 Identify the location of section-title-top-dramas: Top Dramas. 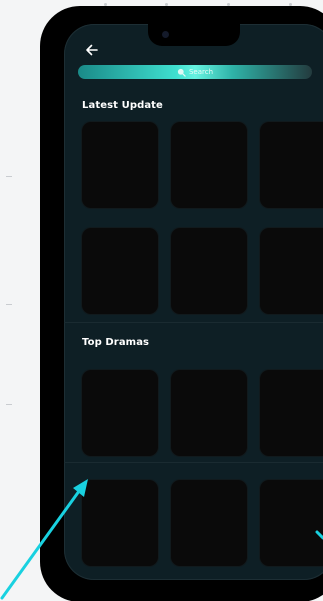
(116, 342).